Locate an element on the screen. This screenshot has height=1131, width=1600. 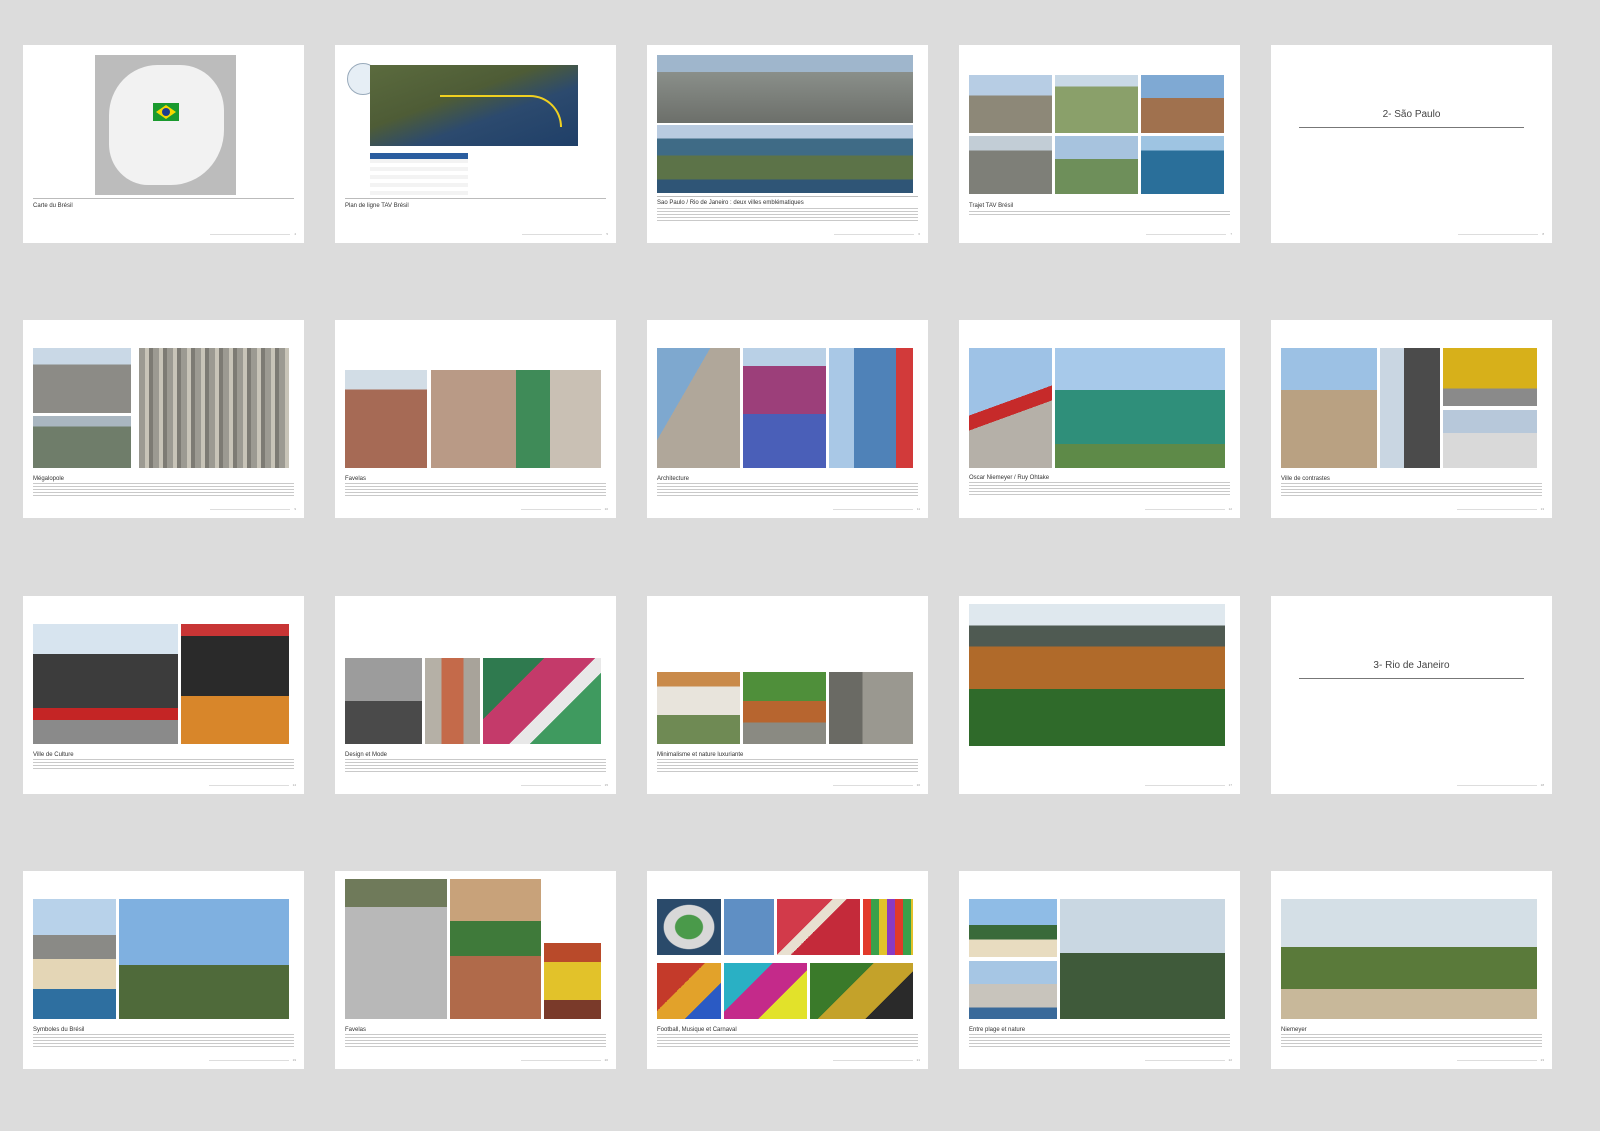
page-number: 21 is located at coordinates (876, 1060).